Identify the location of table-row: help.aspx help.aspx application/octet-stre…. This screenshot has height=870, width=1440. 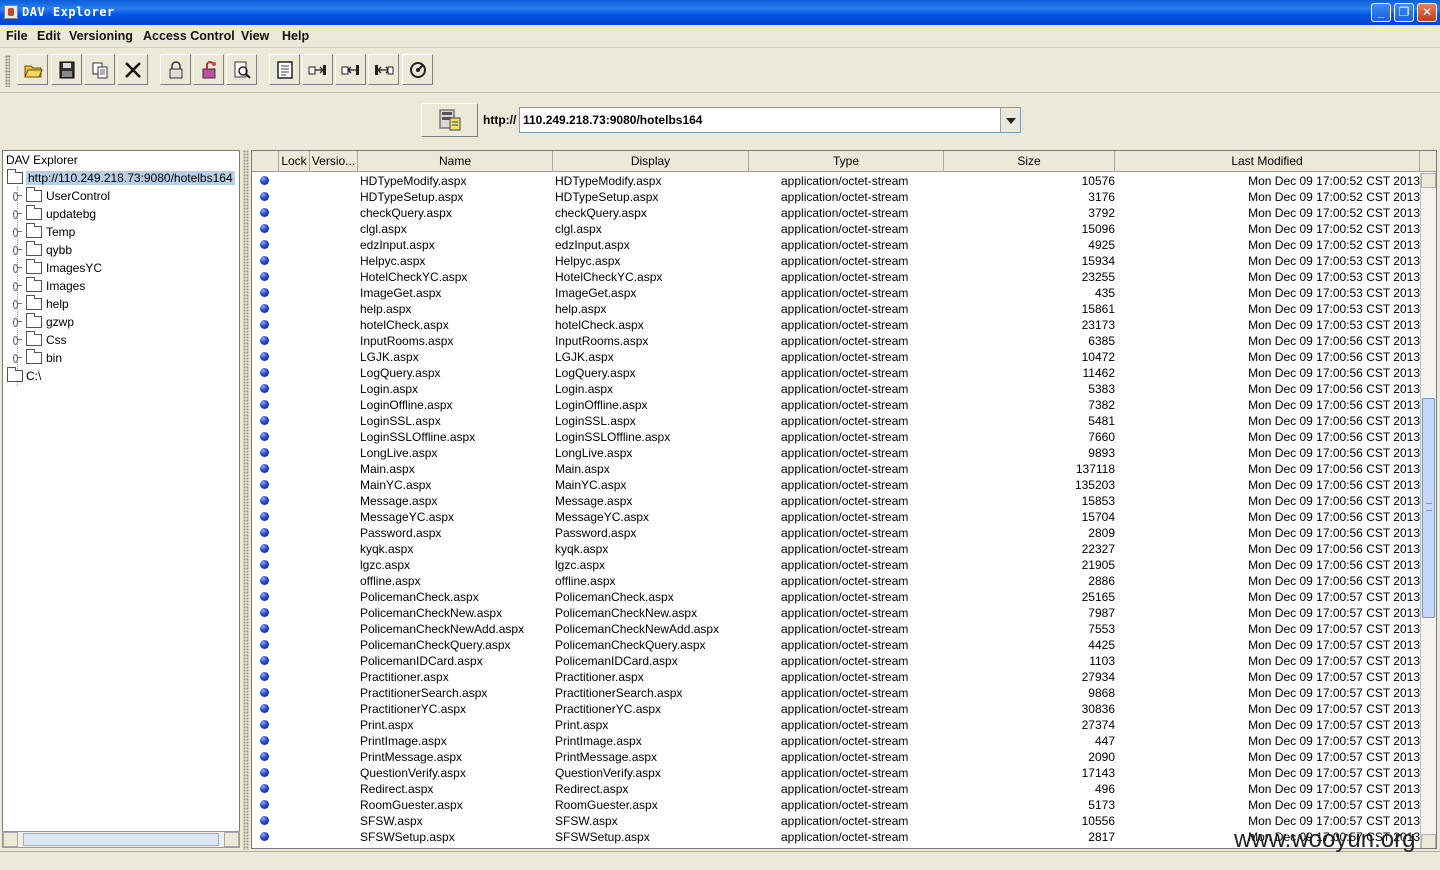
(837, 309).